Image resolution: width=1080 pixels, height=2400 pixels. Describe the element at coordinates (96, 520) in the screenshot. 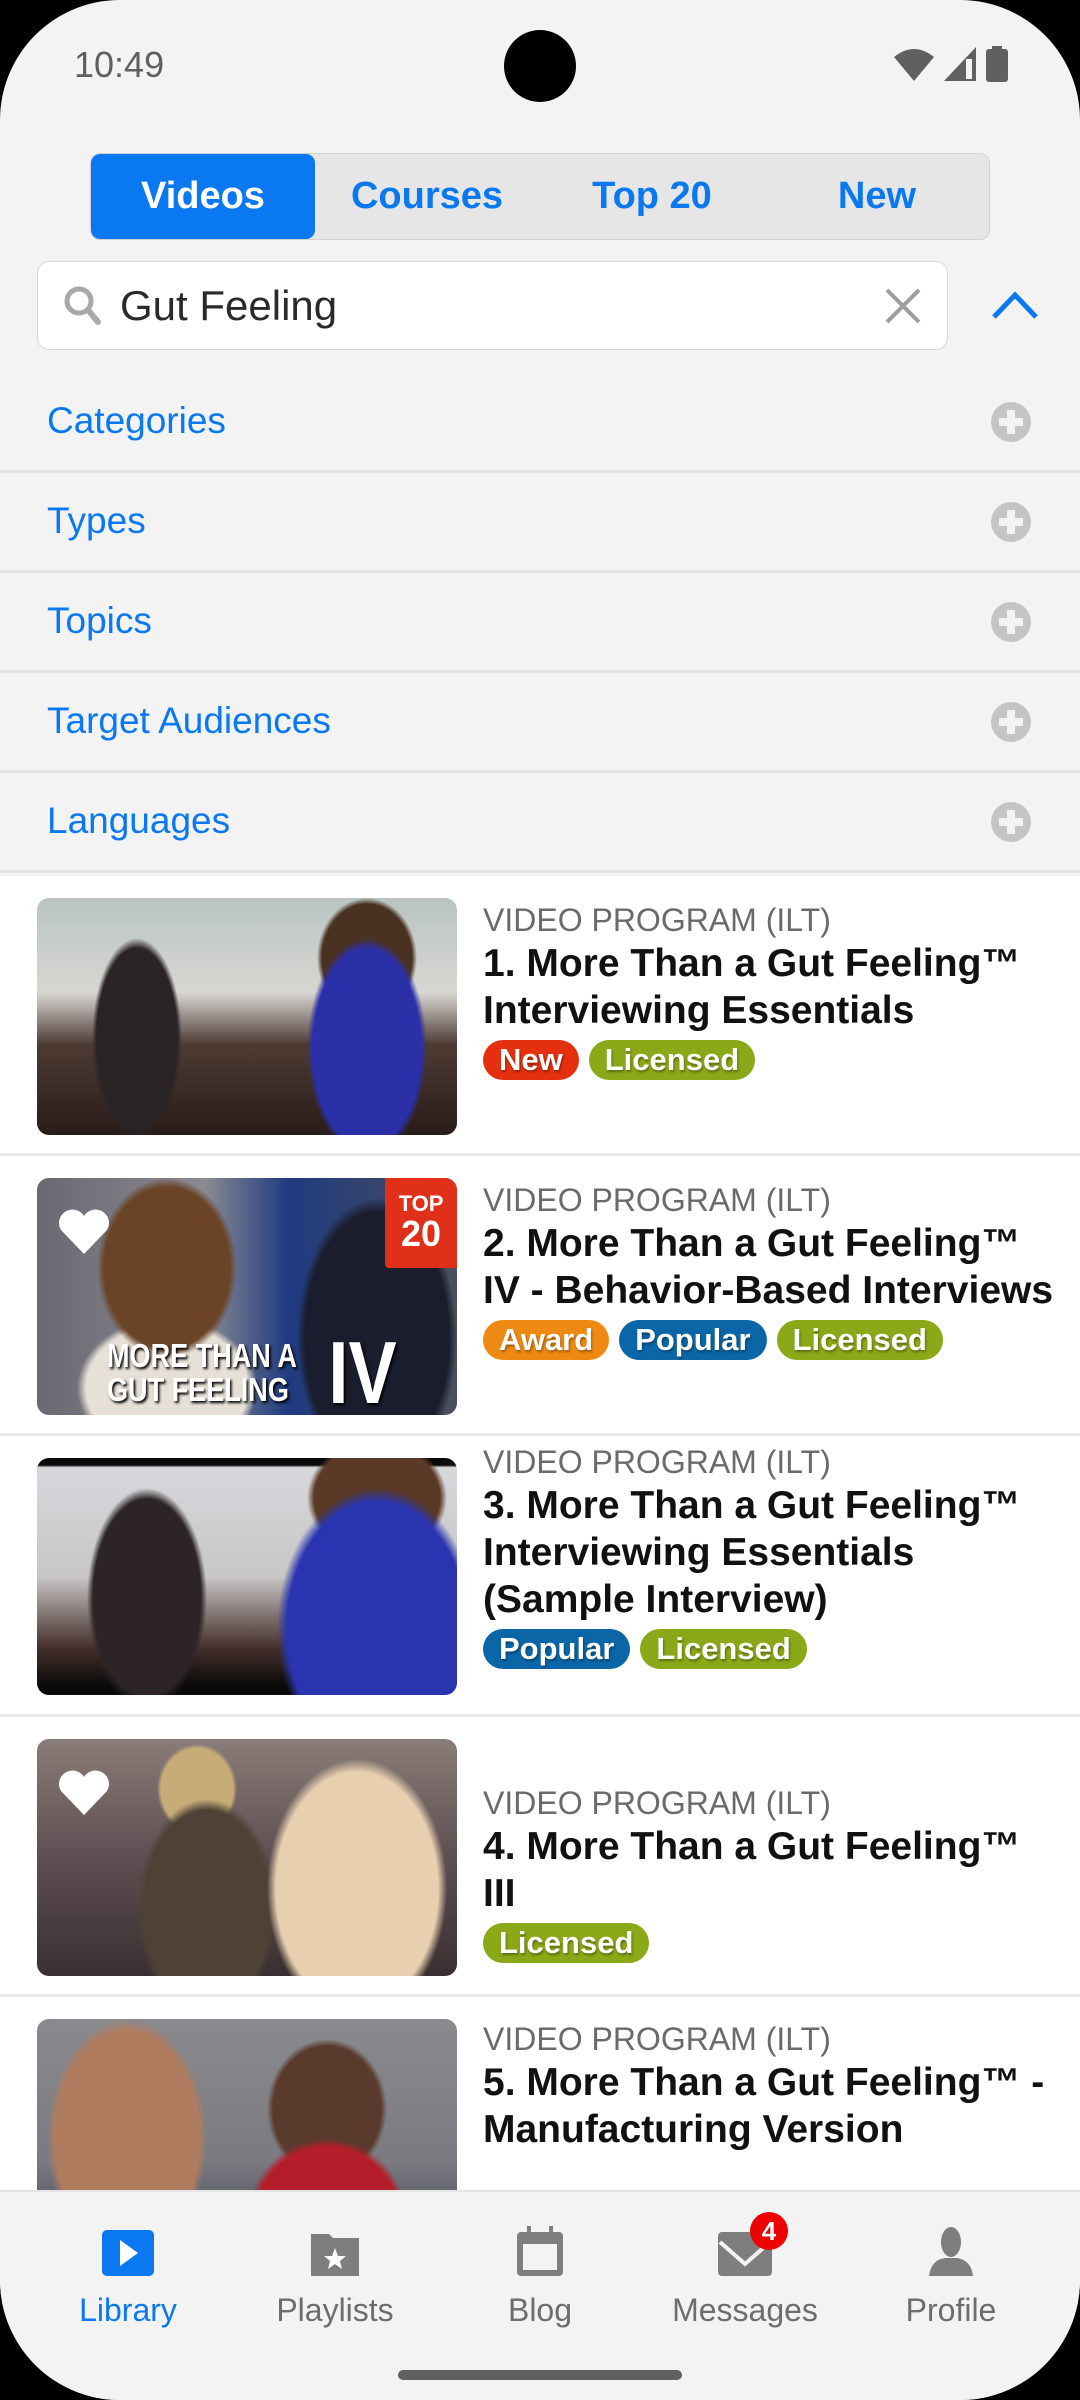

I see `filter-label: Types` at that location.